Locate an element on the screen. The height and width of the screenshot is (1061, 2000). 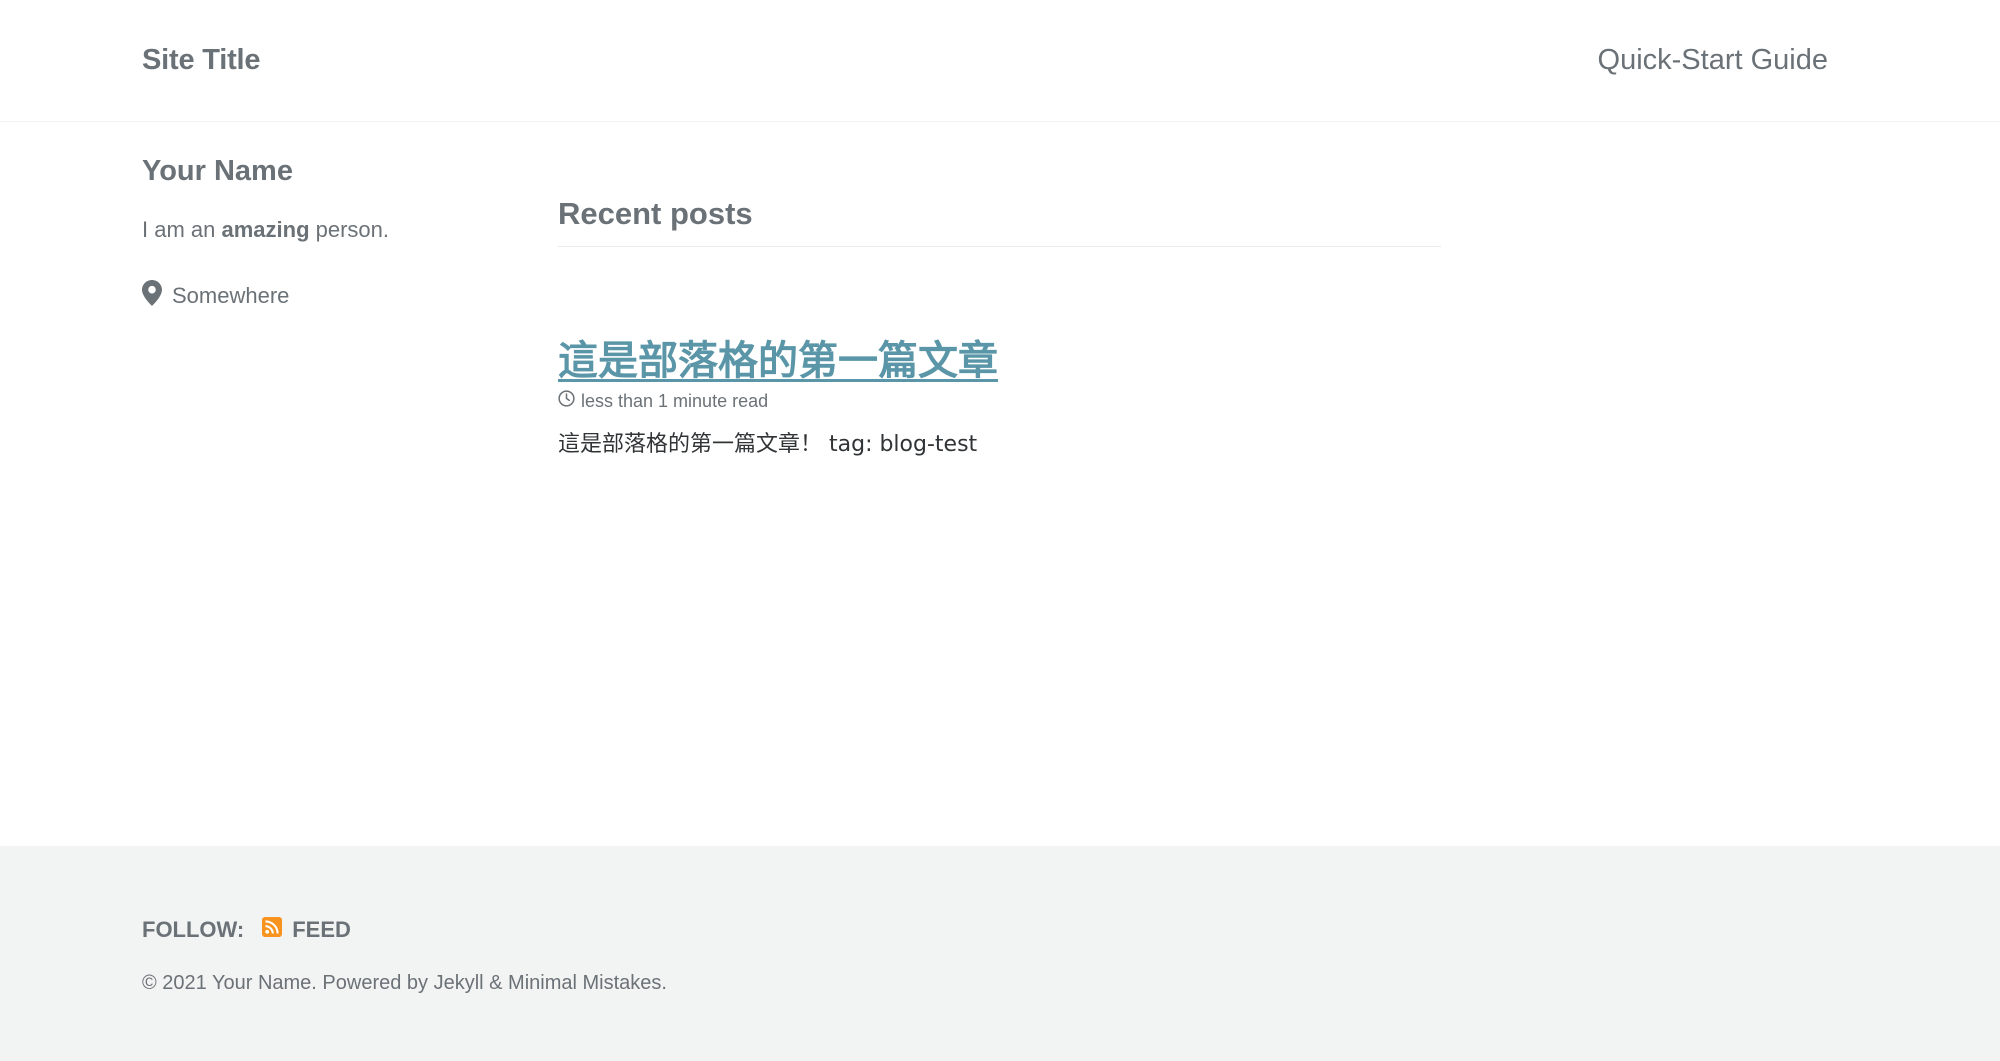
author-bio-emphasis: amazing is located at coordinates (265, 229).